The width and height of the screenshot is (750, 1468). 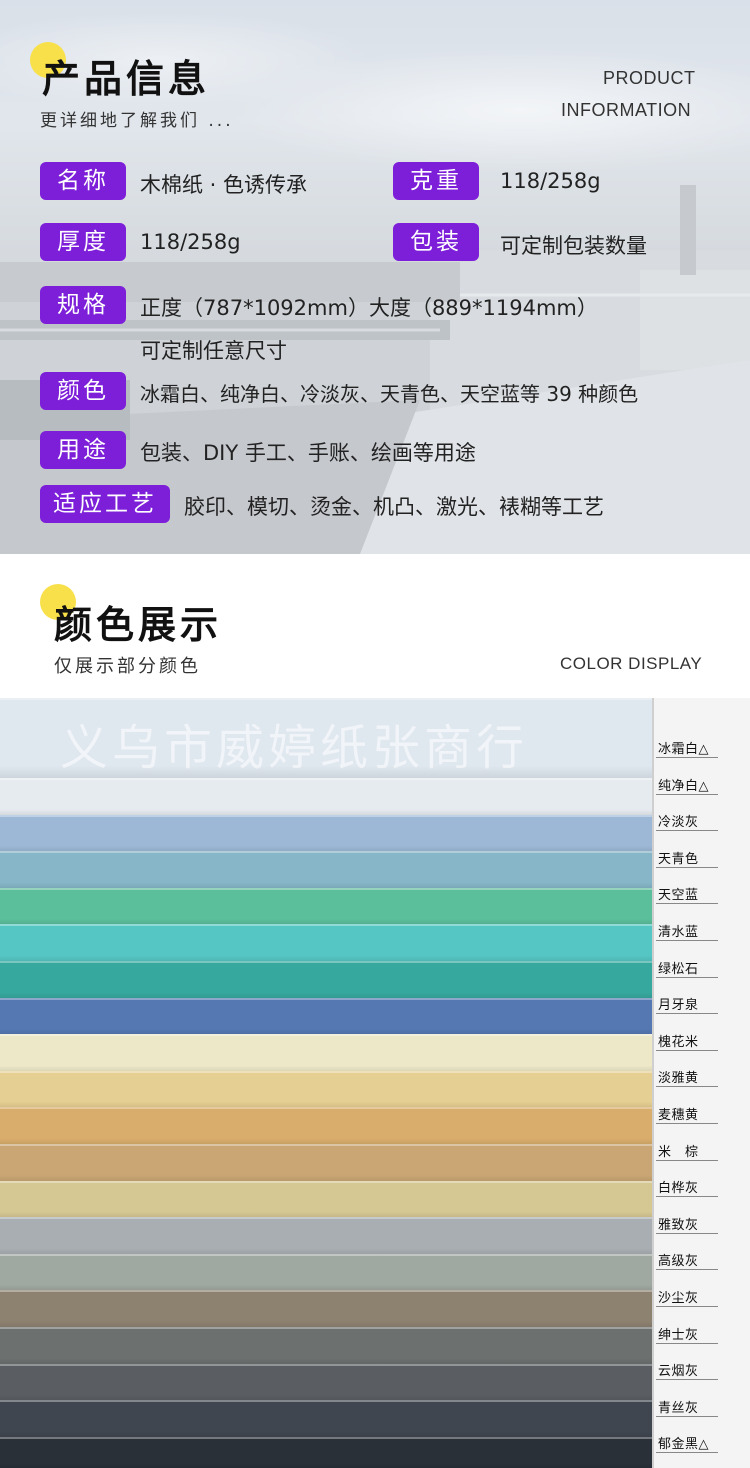 I want to click on weight-tag: 克重, so click(x=436, y=181).